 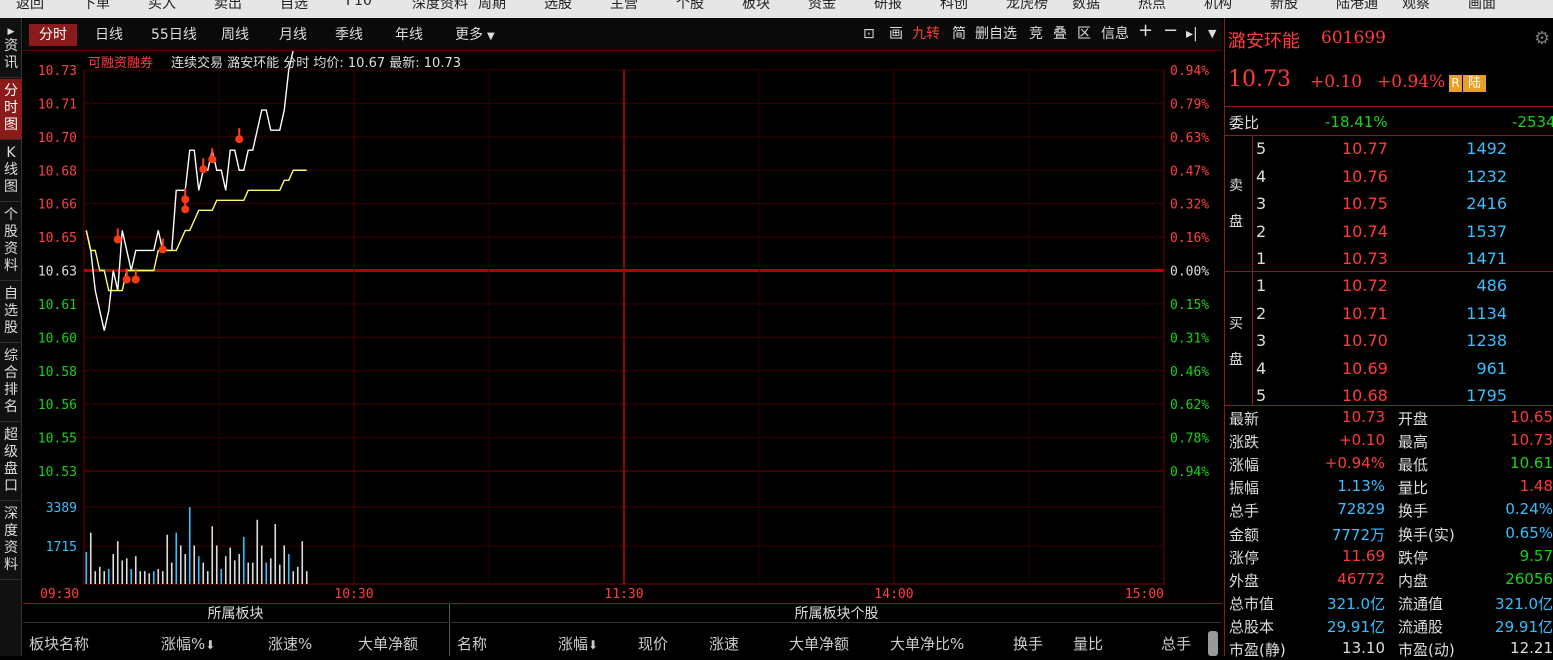 I want to click on buy-volume: 486, so click(x=1491, y=285).